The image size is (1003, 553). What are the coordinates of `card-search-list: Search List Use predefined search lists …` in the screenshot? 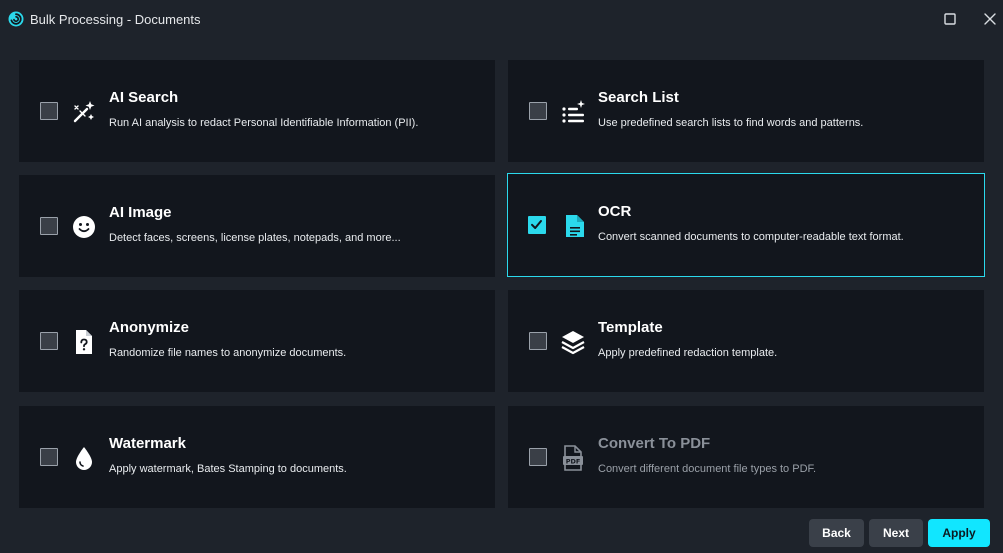 It's located at (746, 111).